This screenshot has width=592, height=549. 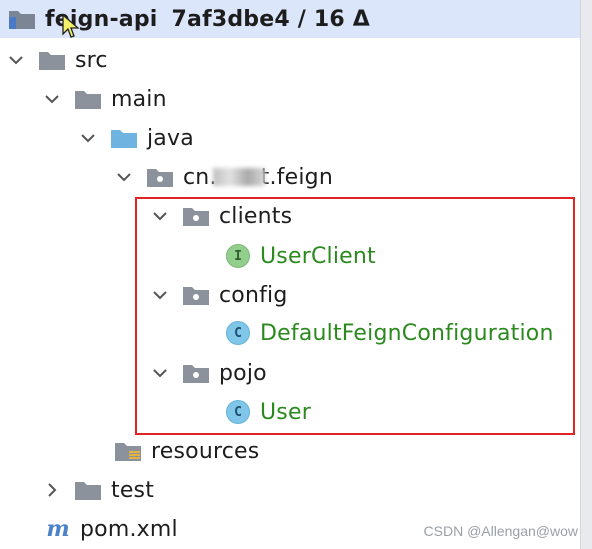 I want to click on tree-label-pom: pom.xml, so click(x=129, y=529).